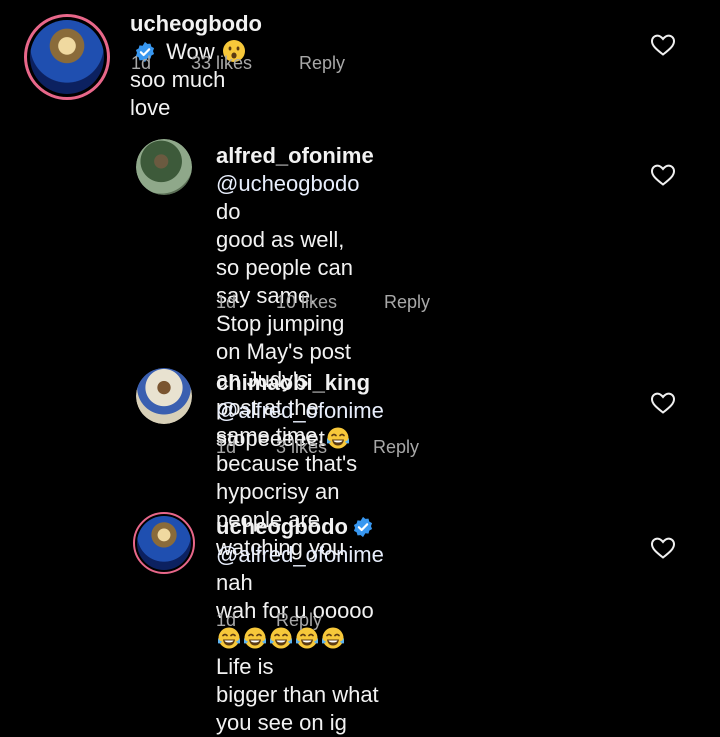  Describe the element at coordinates (178, 93) in the screenshot. I see `comment-text: soo much love` at that location.